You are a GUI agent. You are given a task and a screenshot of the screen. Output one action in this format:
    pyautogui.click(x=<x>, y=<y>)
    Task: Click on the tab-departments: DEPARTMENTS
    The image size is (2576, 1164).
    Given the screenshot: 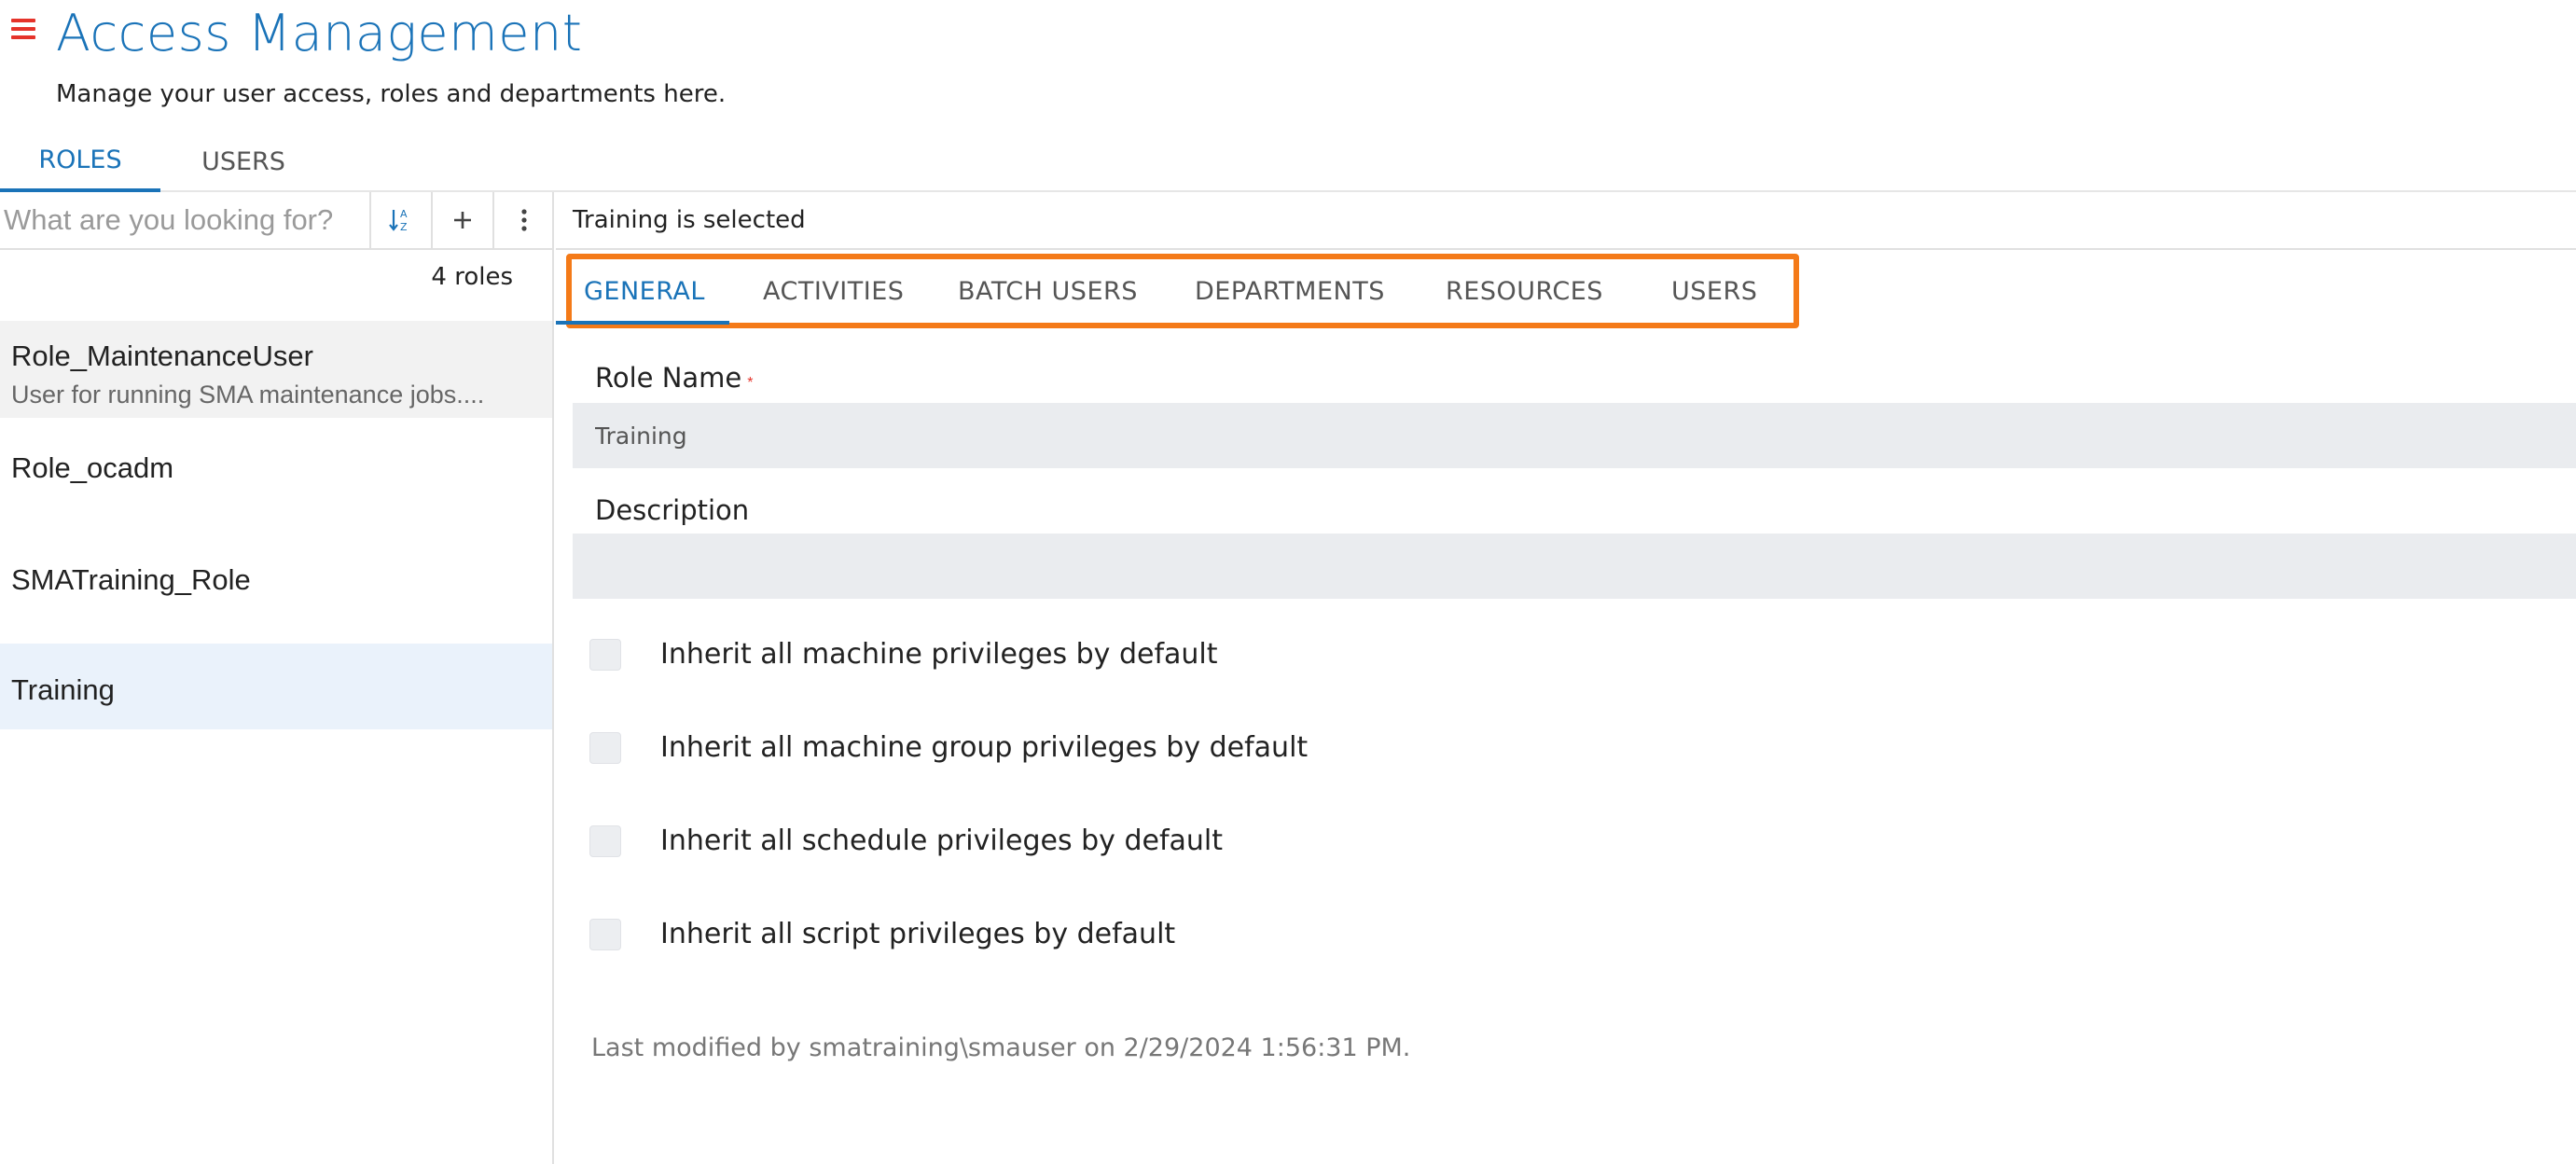 What is the action you would take?
    pyautogui.click(x=1290, y=291)
    